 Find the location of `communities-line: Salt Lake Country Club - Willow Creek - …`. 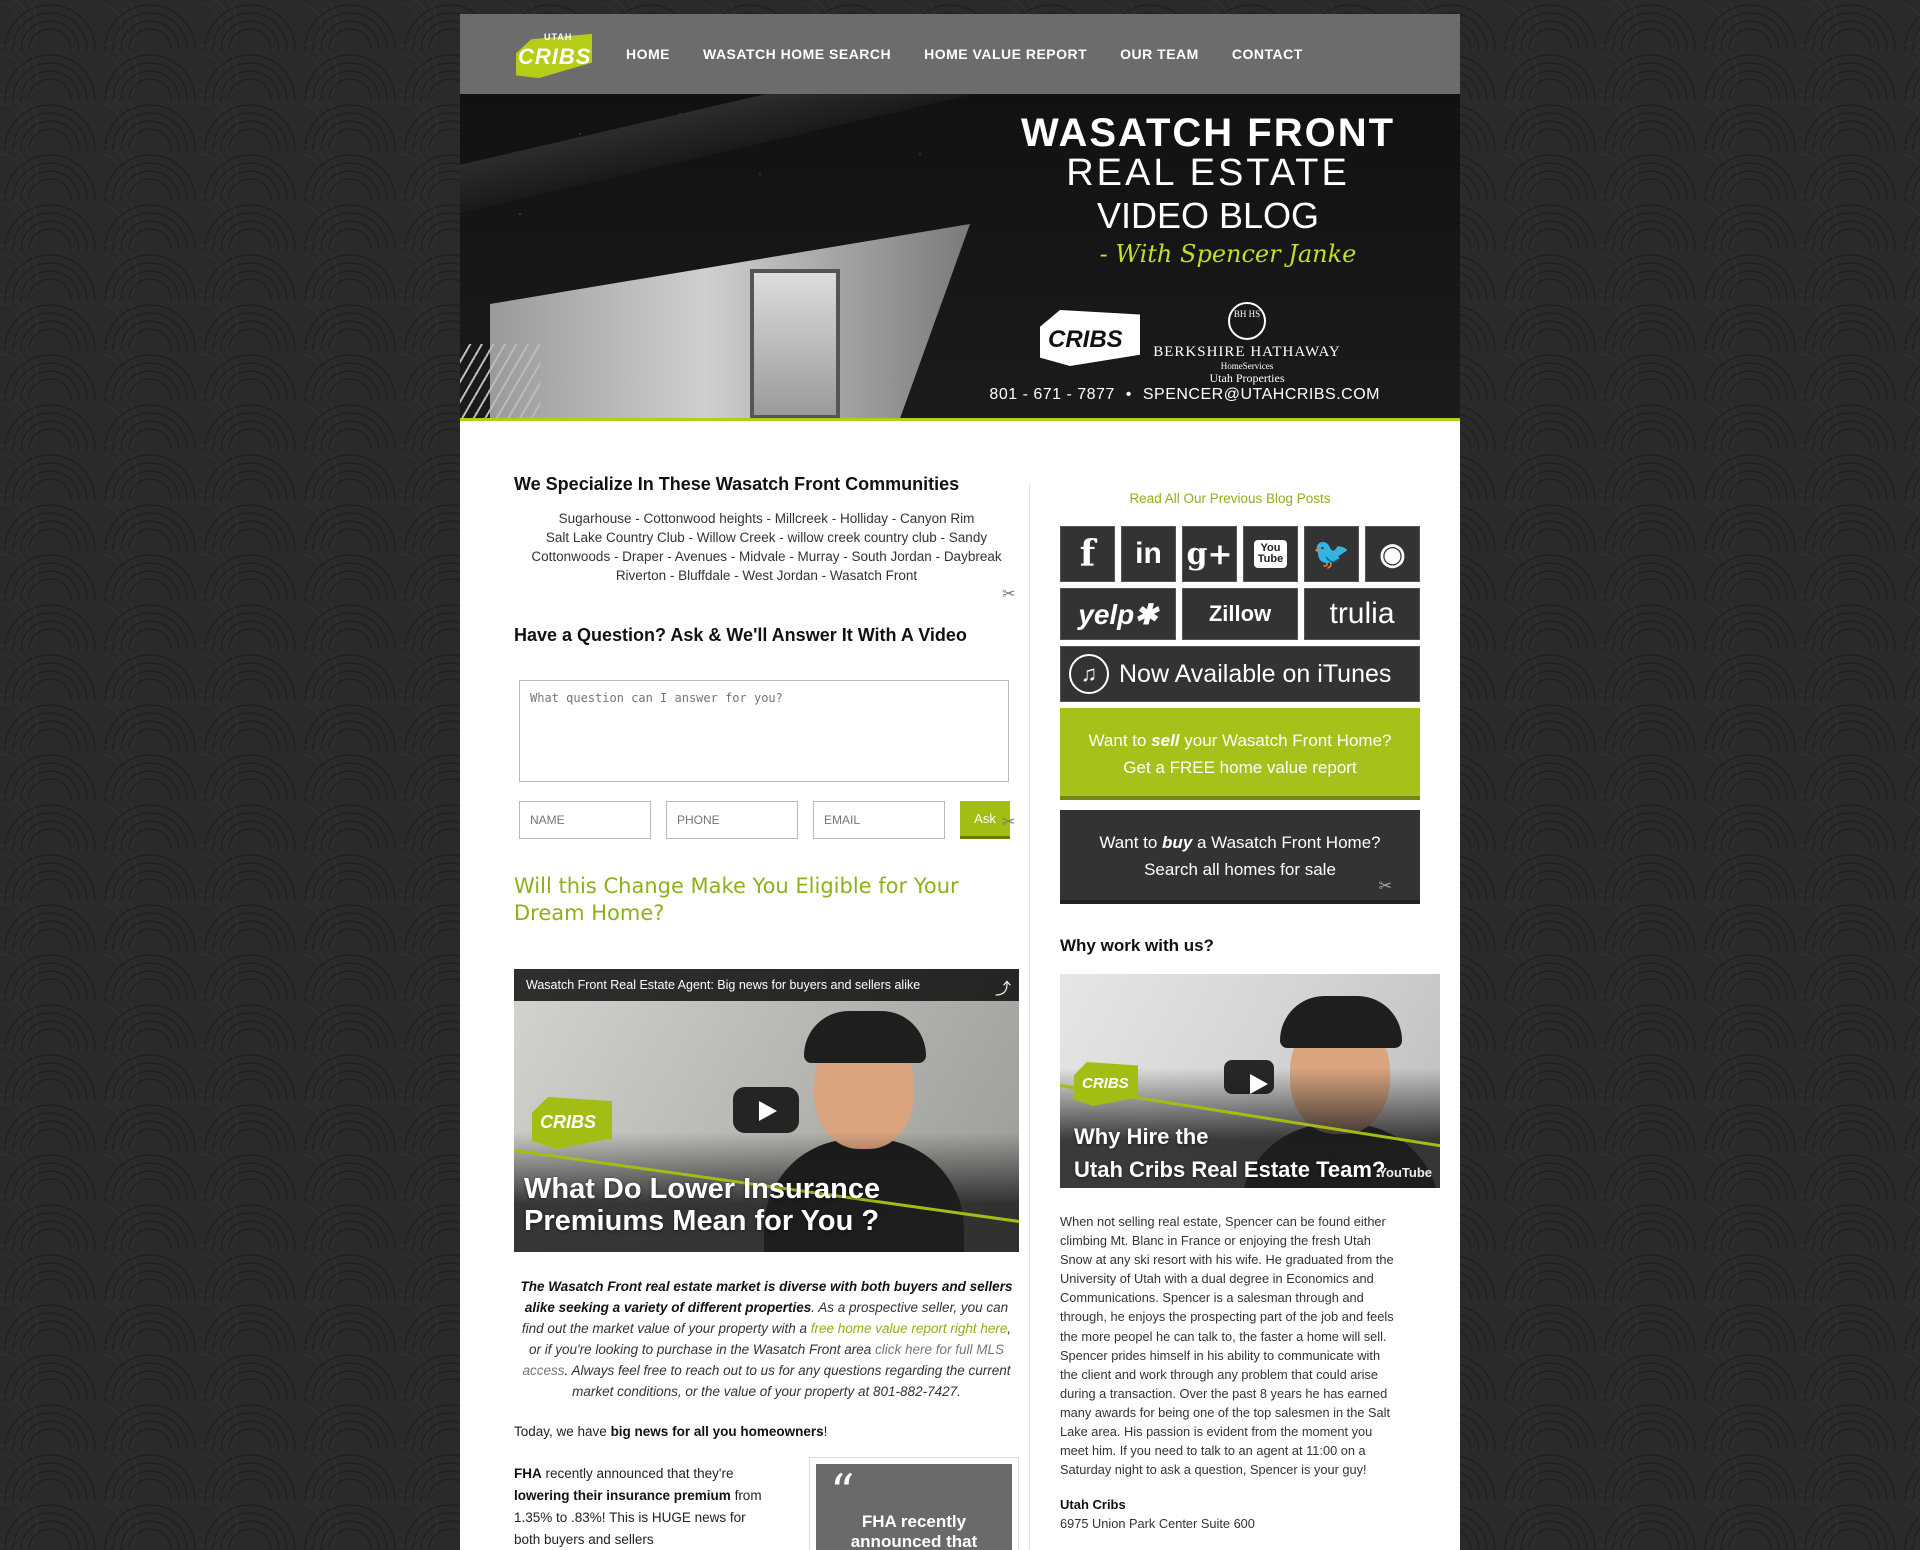

communities-line: Salt Lake Country Club - Willow Creek - … is located at coordinates (766, 537).